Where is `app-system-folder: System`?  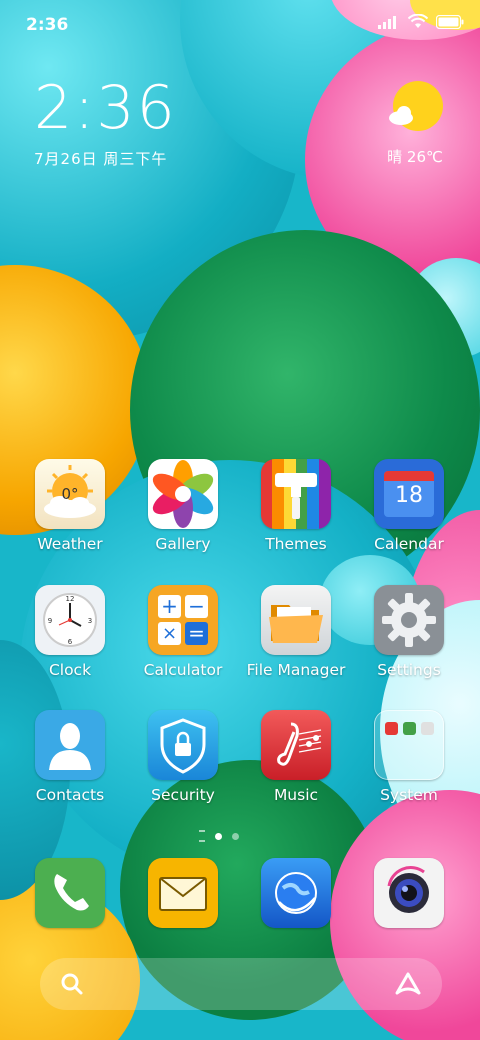 app-system-folder: System is located at coordinates (409, 757).